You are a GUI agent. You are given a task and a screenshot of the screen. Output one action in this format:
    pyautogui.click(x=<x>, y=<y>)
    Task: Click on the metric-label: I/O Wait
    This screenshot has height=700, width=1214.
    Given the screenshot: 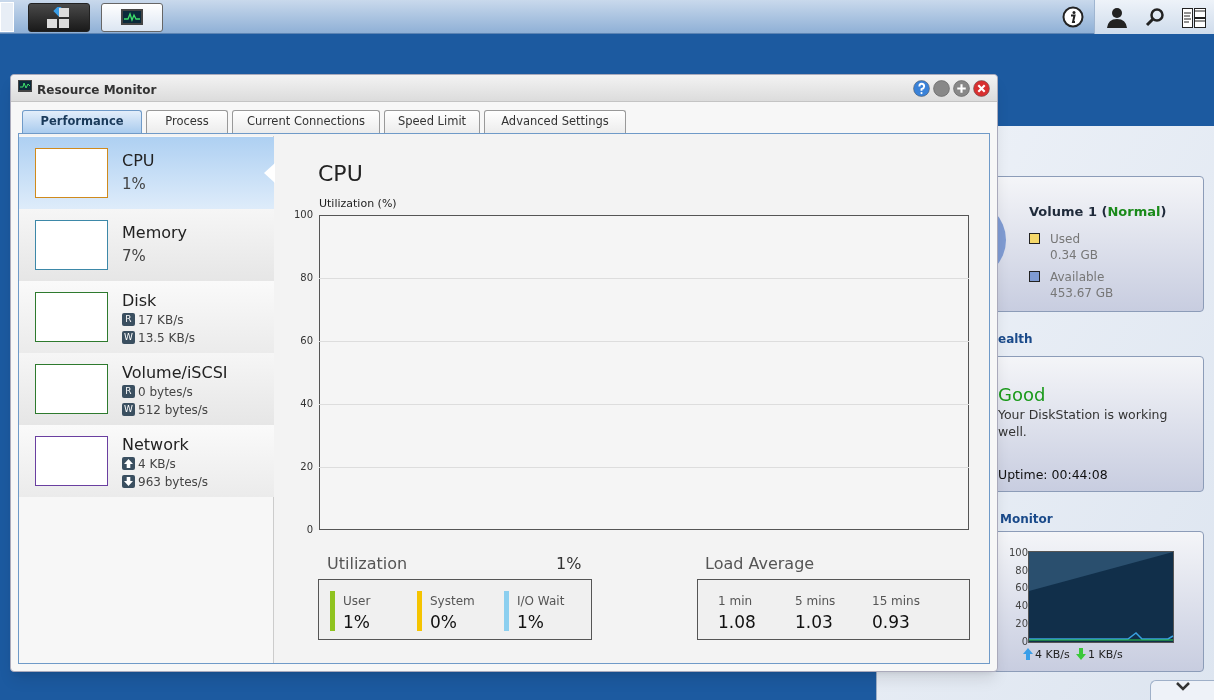 What is the action you would take?
    pyautogui.click(x=541, y=601)
    